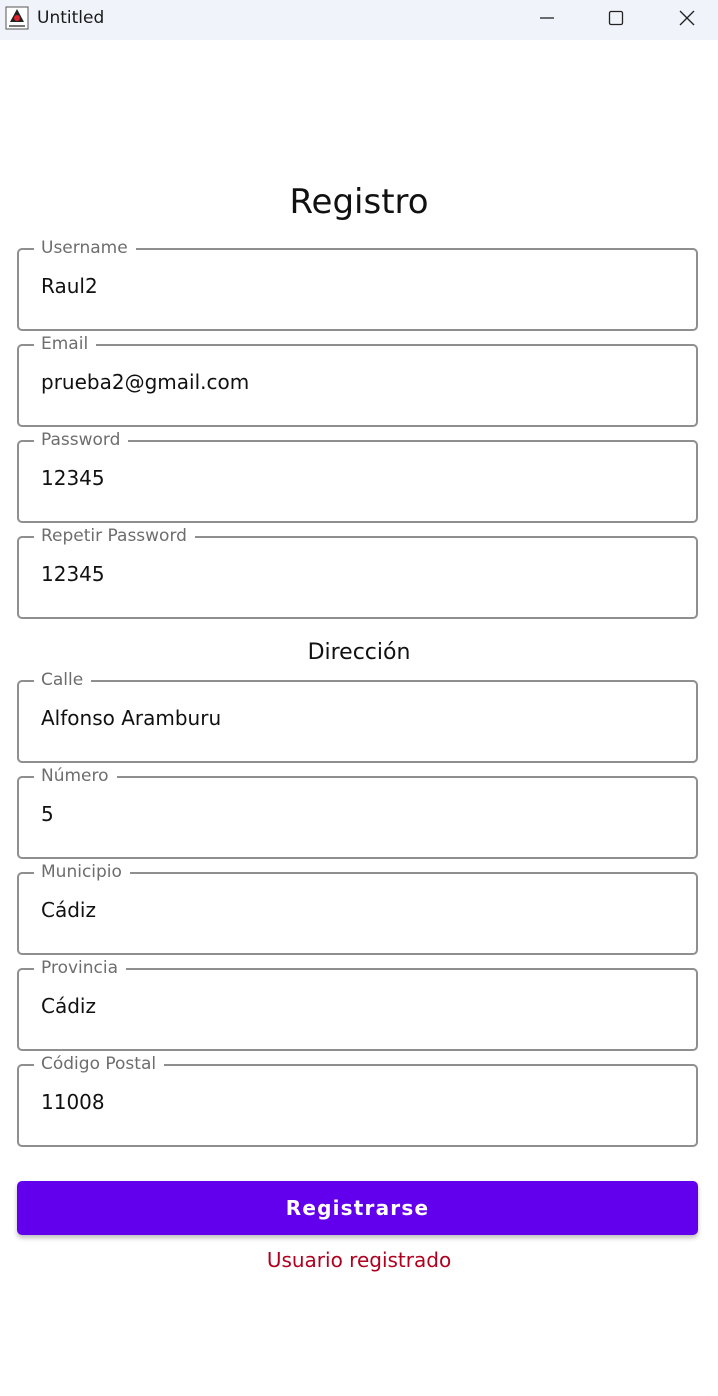  Describe the element at coordinates (351, 910) in the screenshot. I see `municipality-input` at that location.